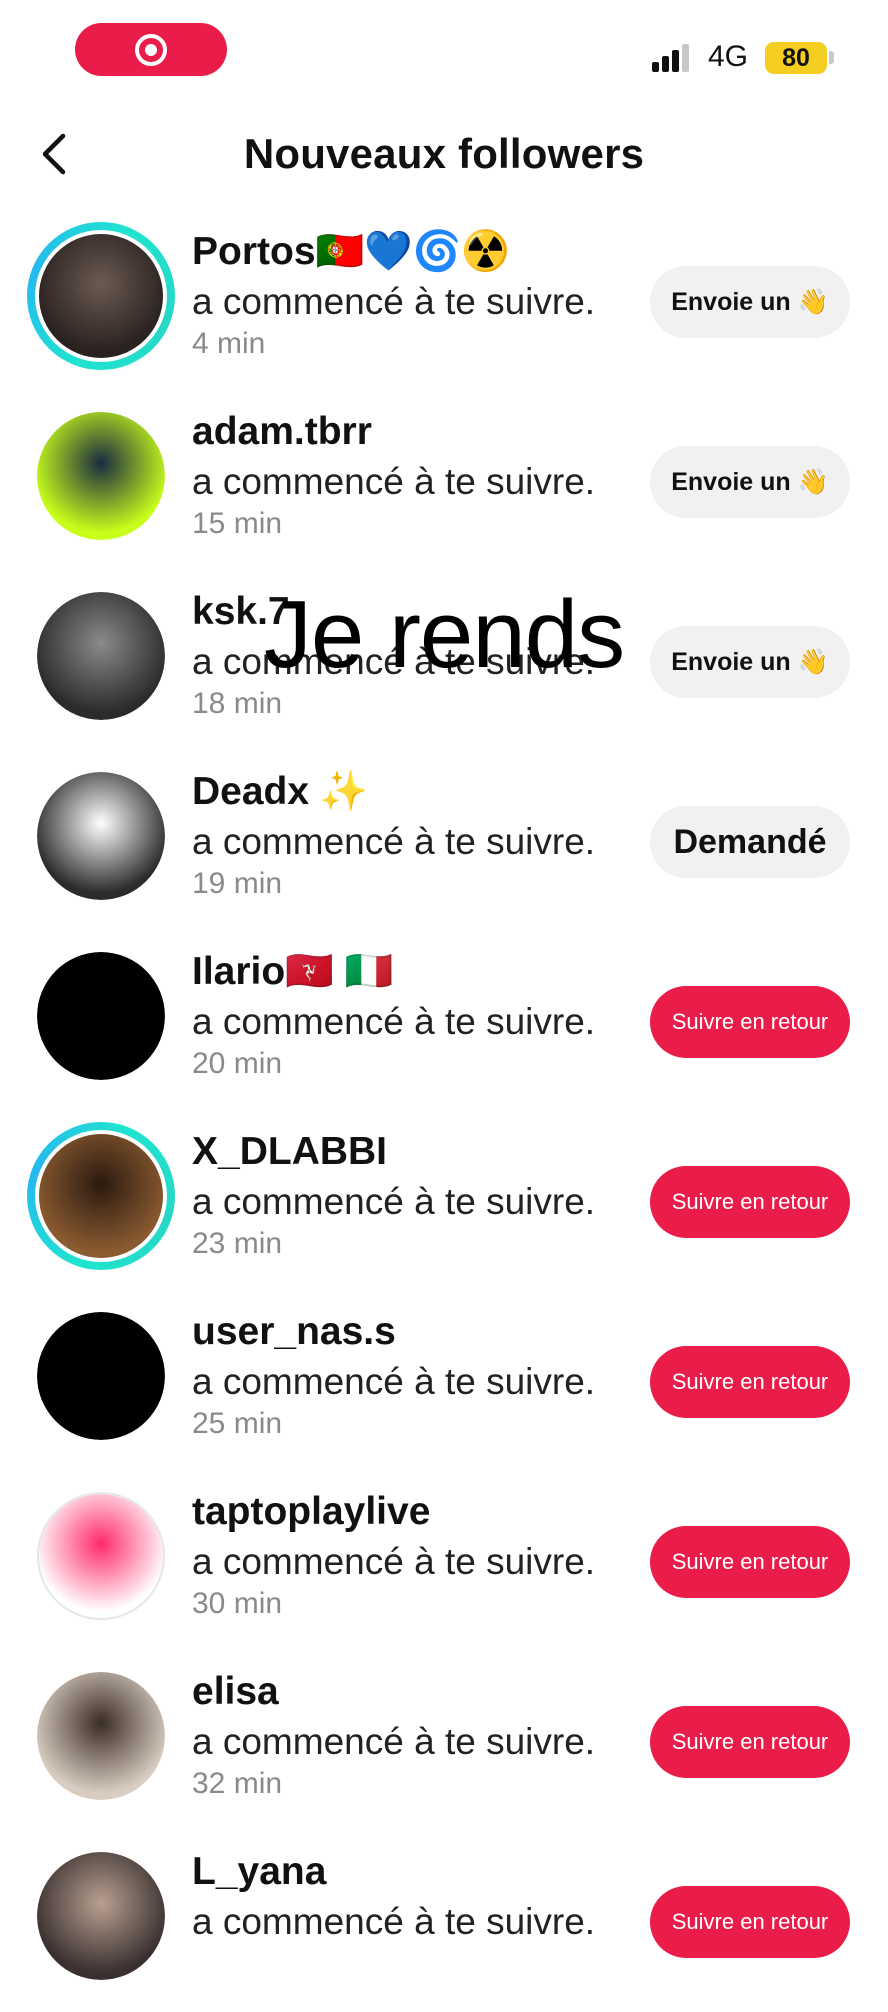  I want to click on follow-timestamp: 15 min, so click(237, 523).